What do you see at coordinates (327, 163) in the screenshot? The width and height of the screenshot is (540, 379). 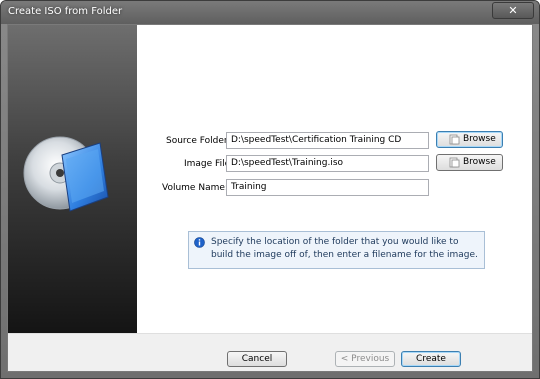 I see `image-file-input: D:\speedTest\Training.iso` at bounding box center [327, 163].